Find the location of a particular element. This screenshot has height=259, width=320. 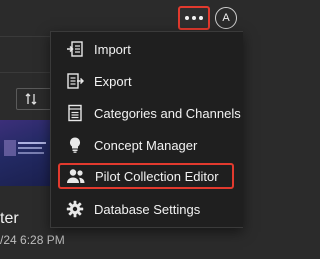

collection-thumbnail is located at coordinates (27, 153).